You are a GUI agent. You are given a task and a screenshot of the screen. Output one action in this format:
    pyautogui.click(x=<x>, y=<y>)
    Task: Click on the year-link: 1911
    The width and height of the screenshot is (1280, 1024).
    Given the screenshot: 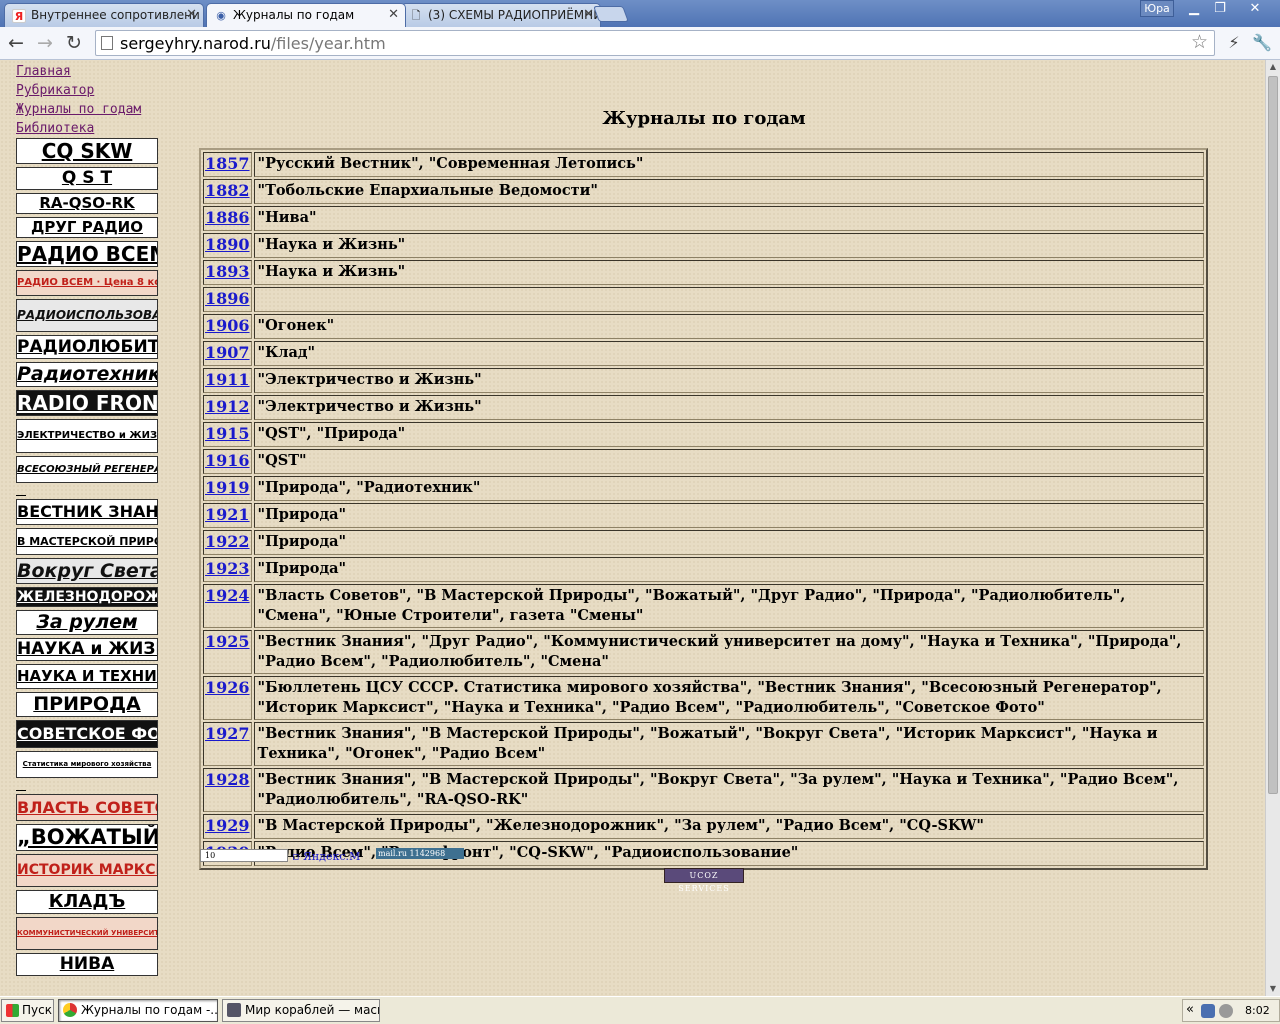 What is the action you would take?
    pyautogui.click(x=227, y=379)
    